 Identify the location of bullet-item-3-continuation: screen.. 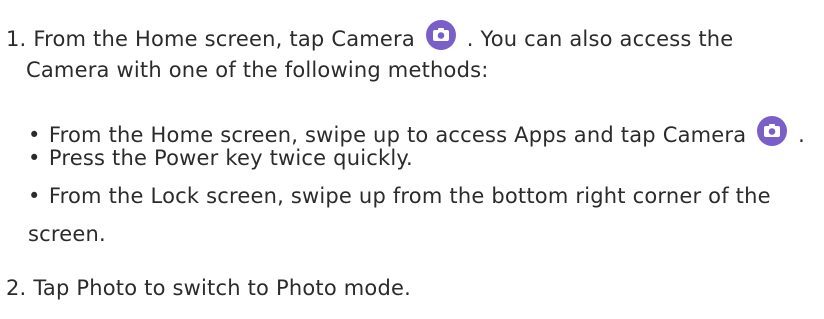
(67, 234).